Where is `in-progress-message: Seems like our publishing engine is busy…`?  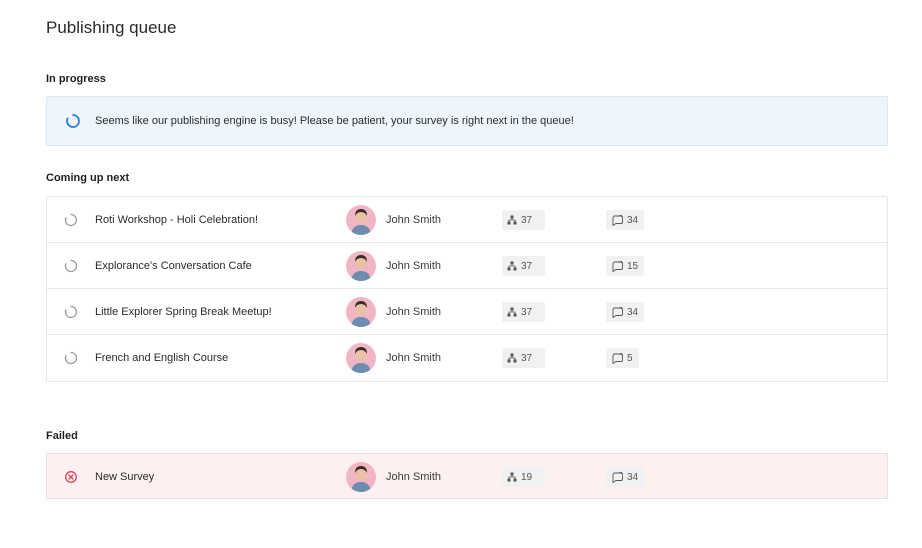 in-progress-message: Seems like our publishing engine is busy… is located at coordinates (334, 121).